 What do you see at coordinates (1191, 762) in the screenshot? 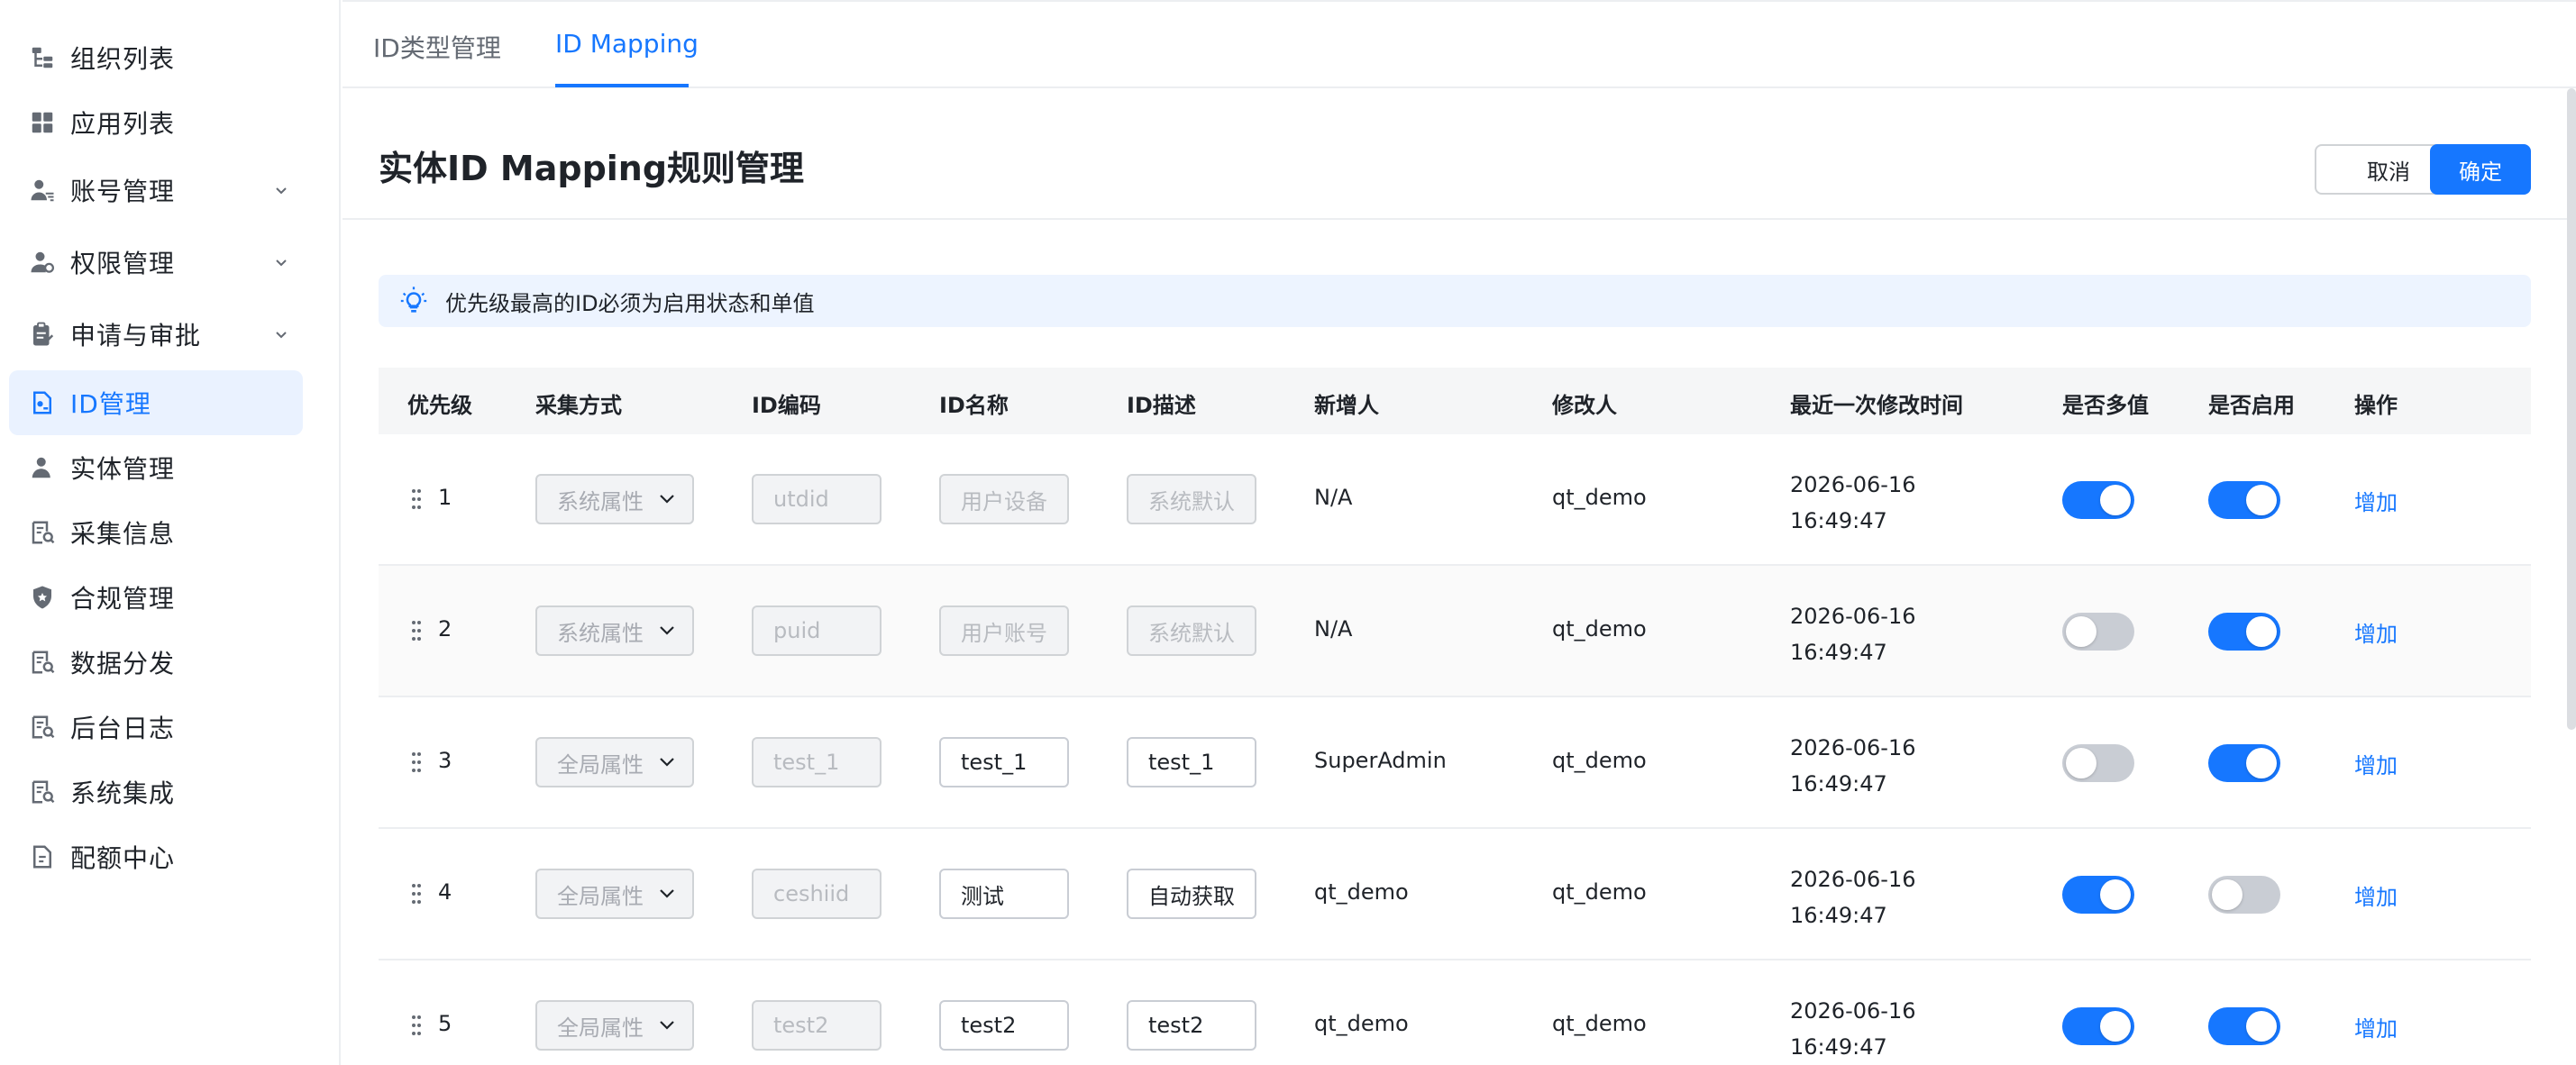
I see `id-desc-input: test_1` at bounding box center [1191, 762].